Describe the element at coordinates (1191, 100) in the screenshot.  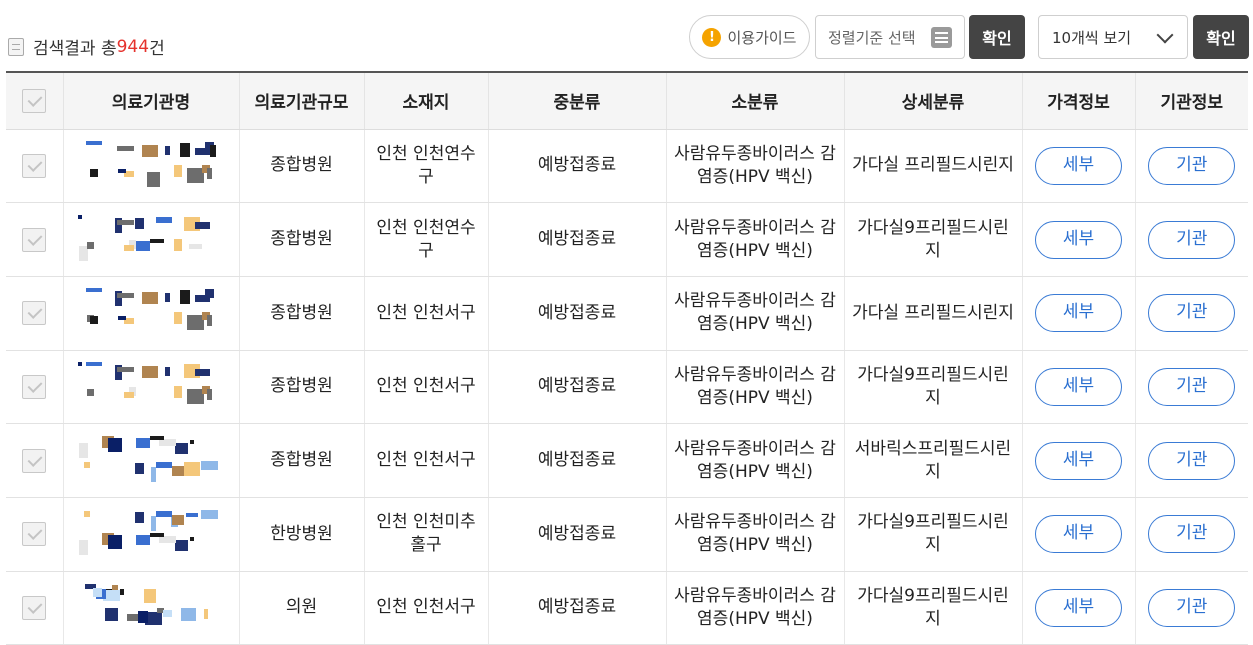
I see `col-org-info: 기관정보` at that location.